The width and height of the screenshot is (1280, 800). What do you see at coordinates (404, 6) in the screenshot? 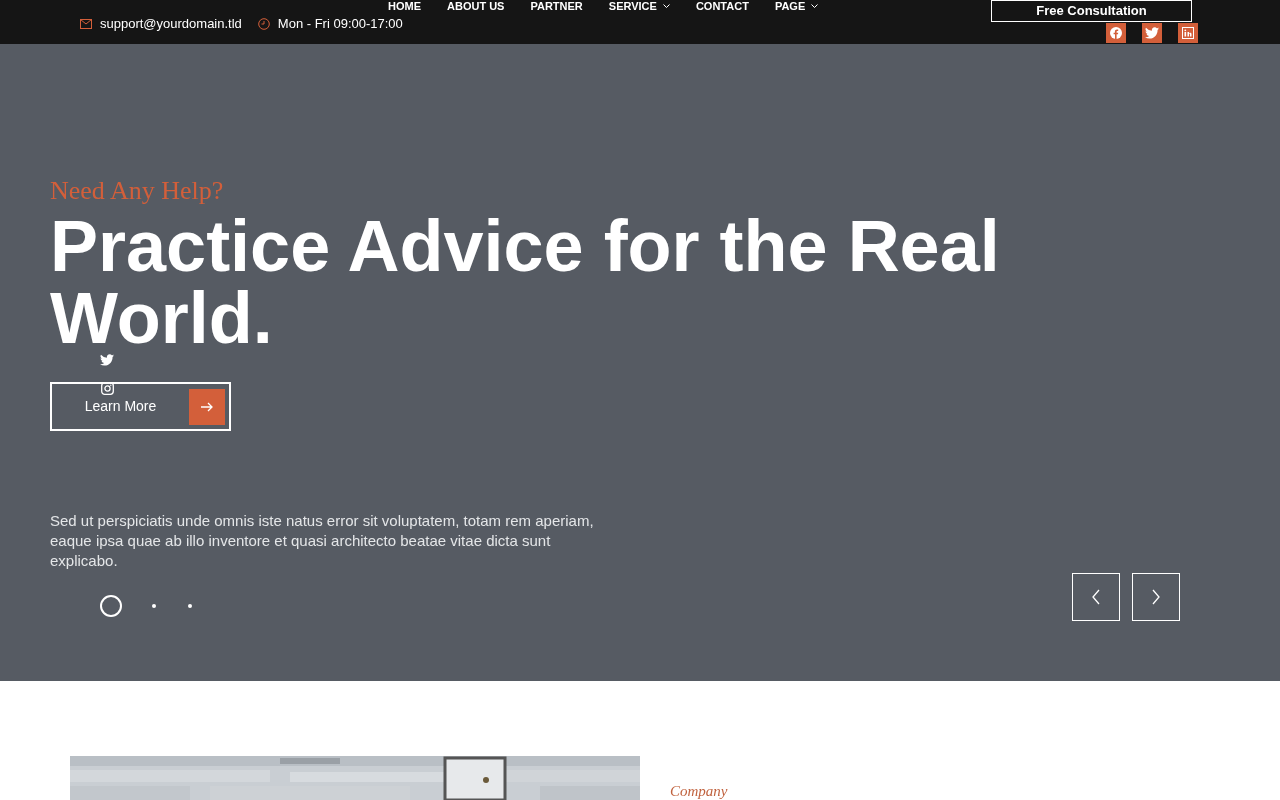
I see `nav-link: HOME` at bounding box center [404, 6].